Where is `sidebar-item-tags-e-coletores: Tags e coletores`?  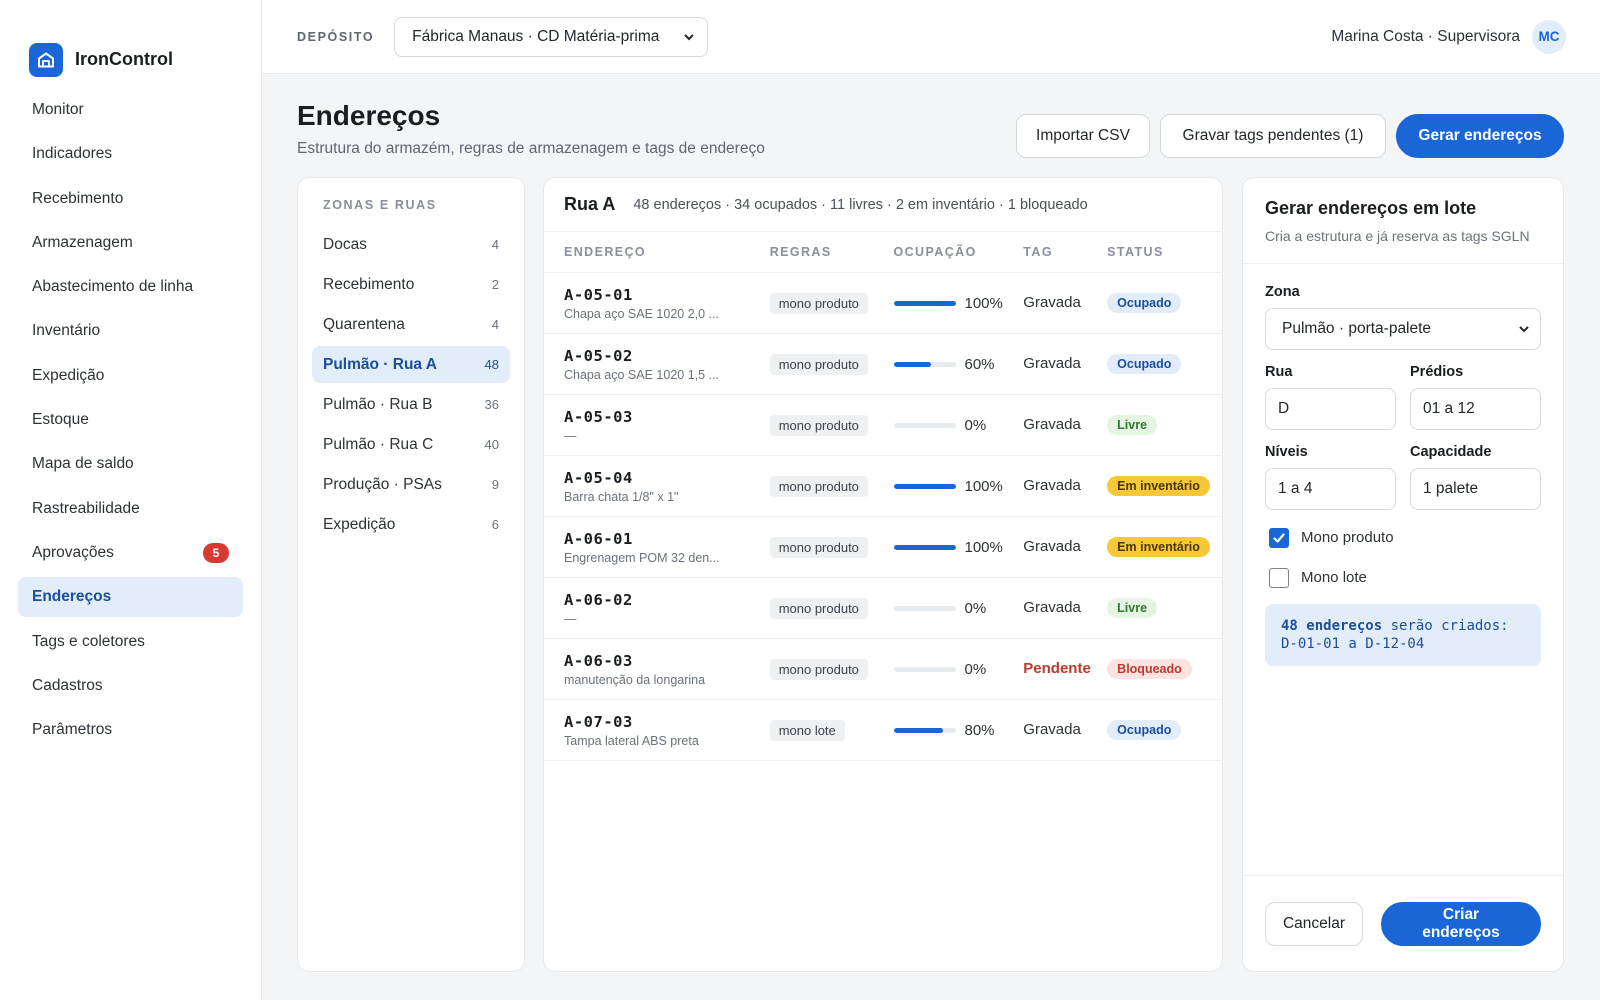
sidebar-item-tags-e-coletores: Tags e coletores is located at coordinates (130, 642).